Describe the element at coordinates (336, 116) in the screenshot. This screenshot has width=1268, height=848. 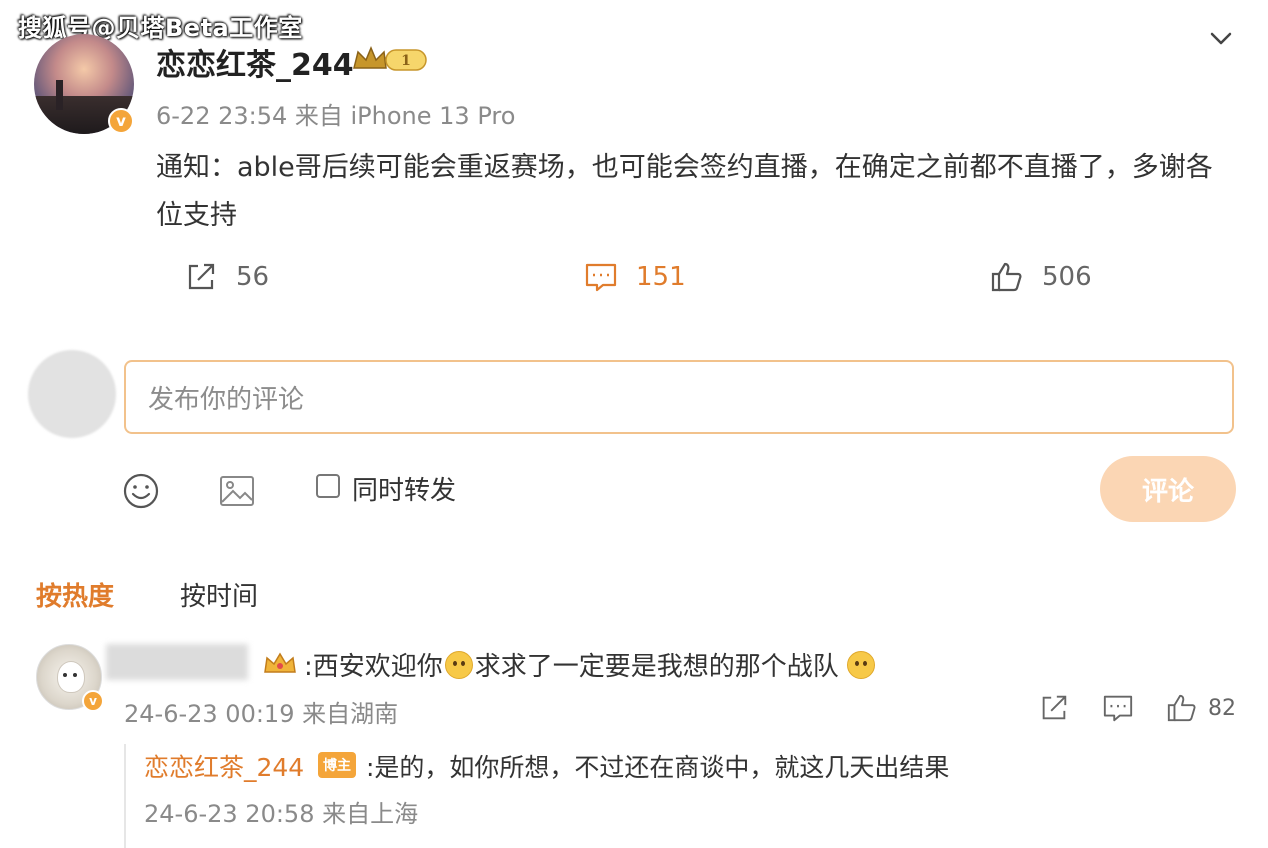
I see `post-meta: 6-22 23:54 来自 iPhone 13 Pro` at that location.